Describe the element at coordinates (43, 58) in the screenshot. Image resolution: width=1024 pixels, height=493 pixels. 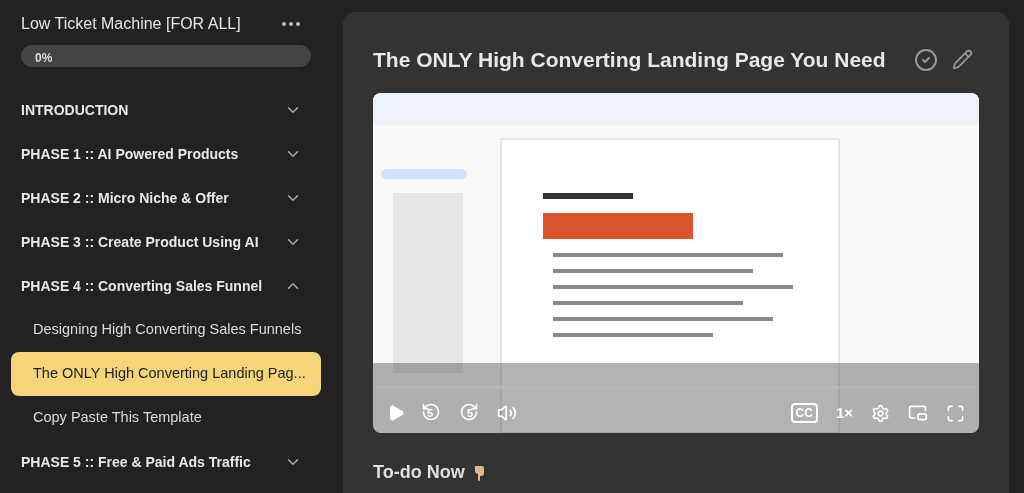
I see `progress-reading: 0%` at that location.